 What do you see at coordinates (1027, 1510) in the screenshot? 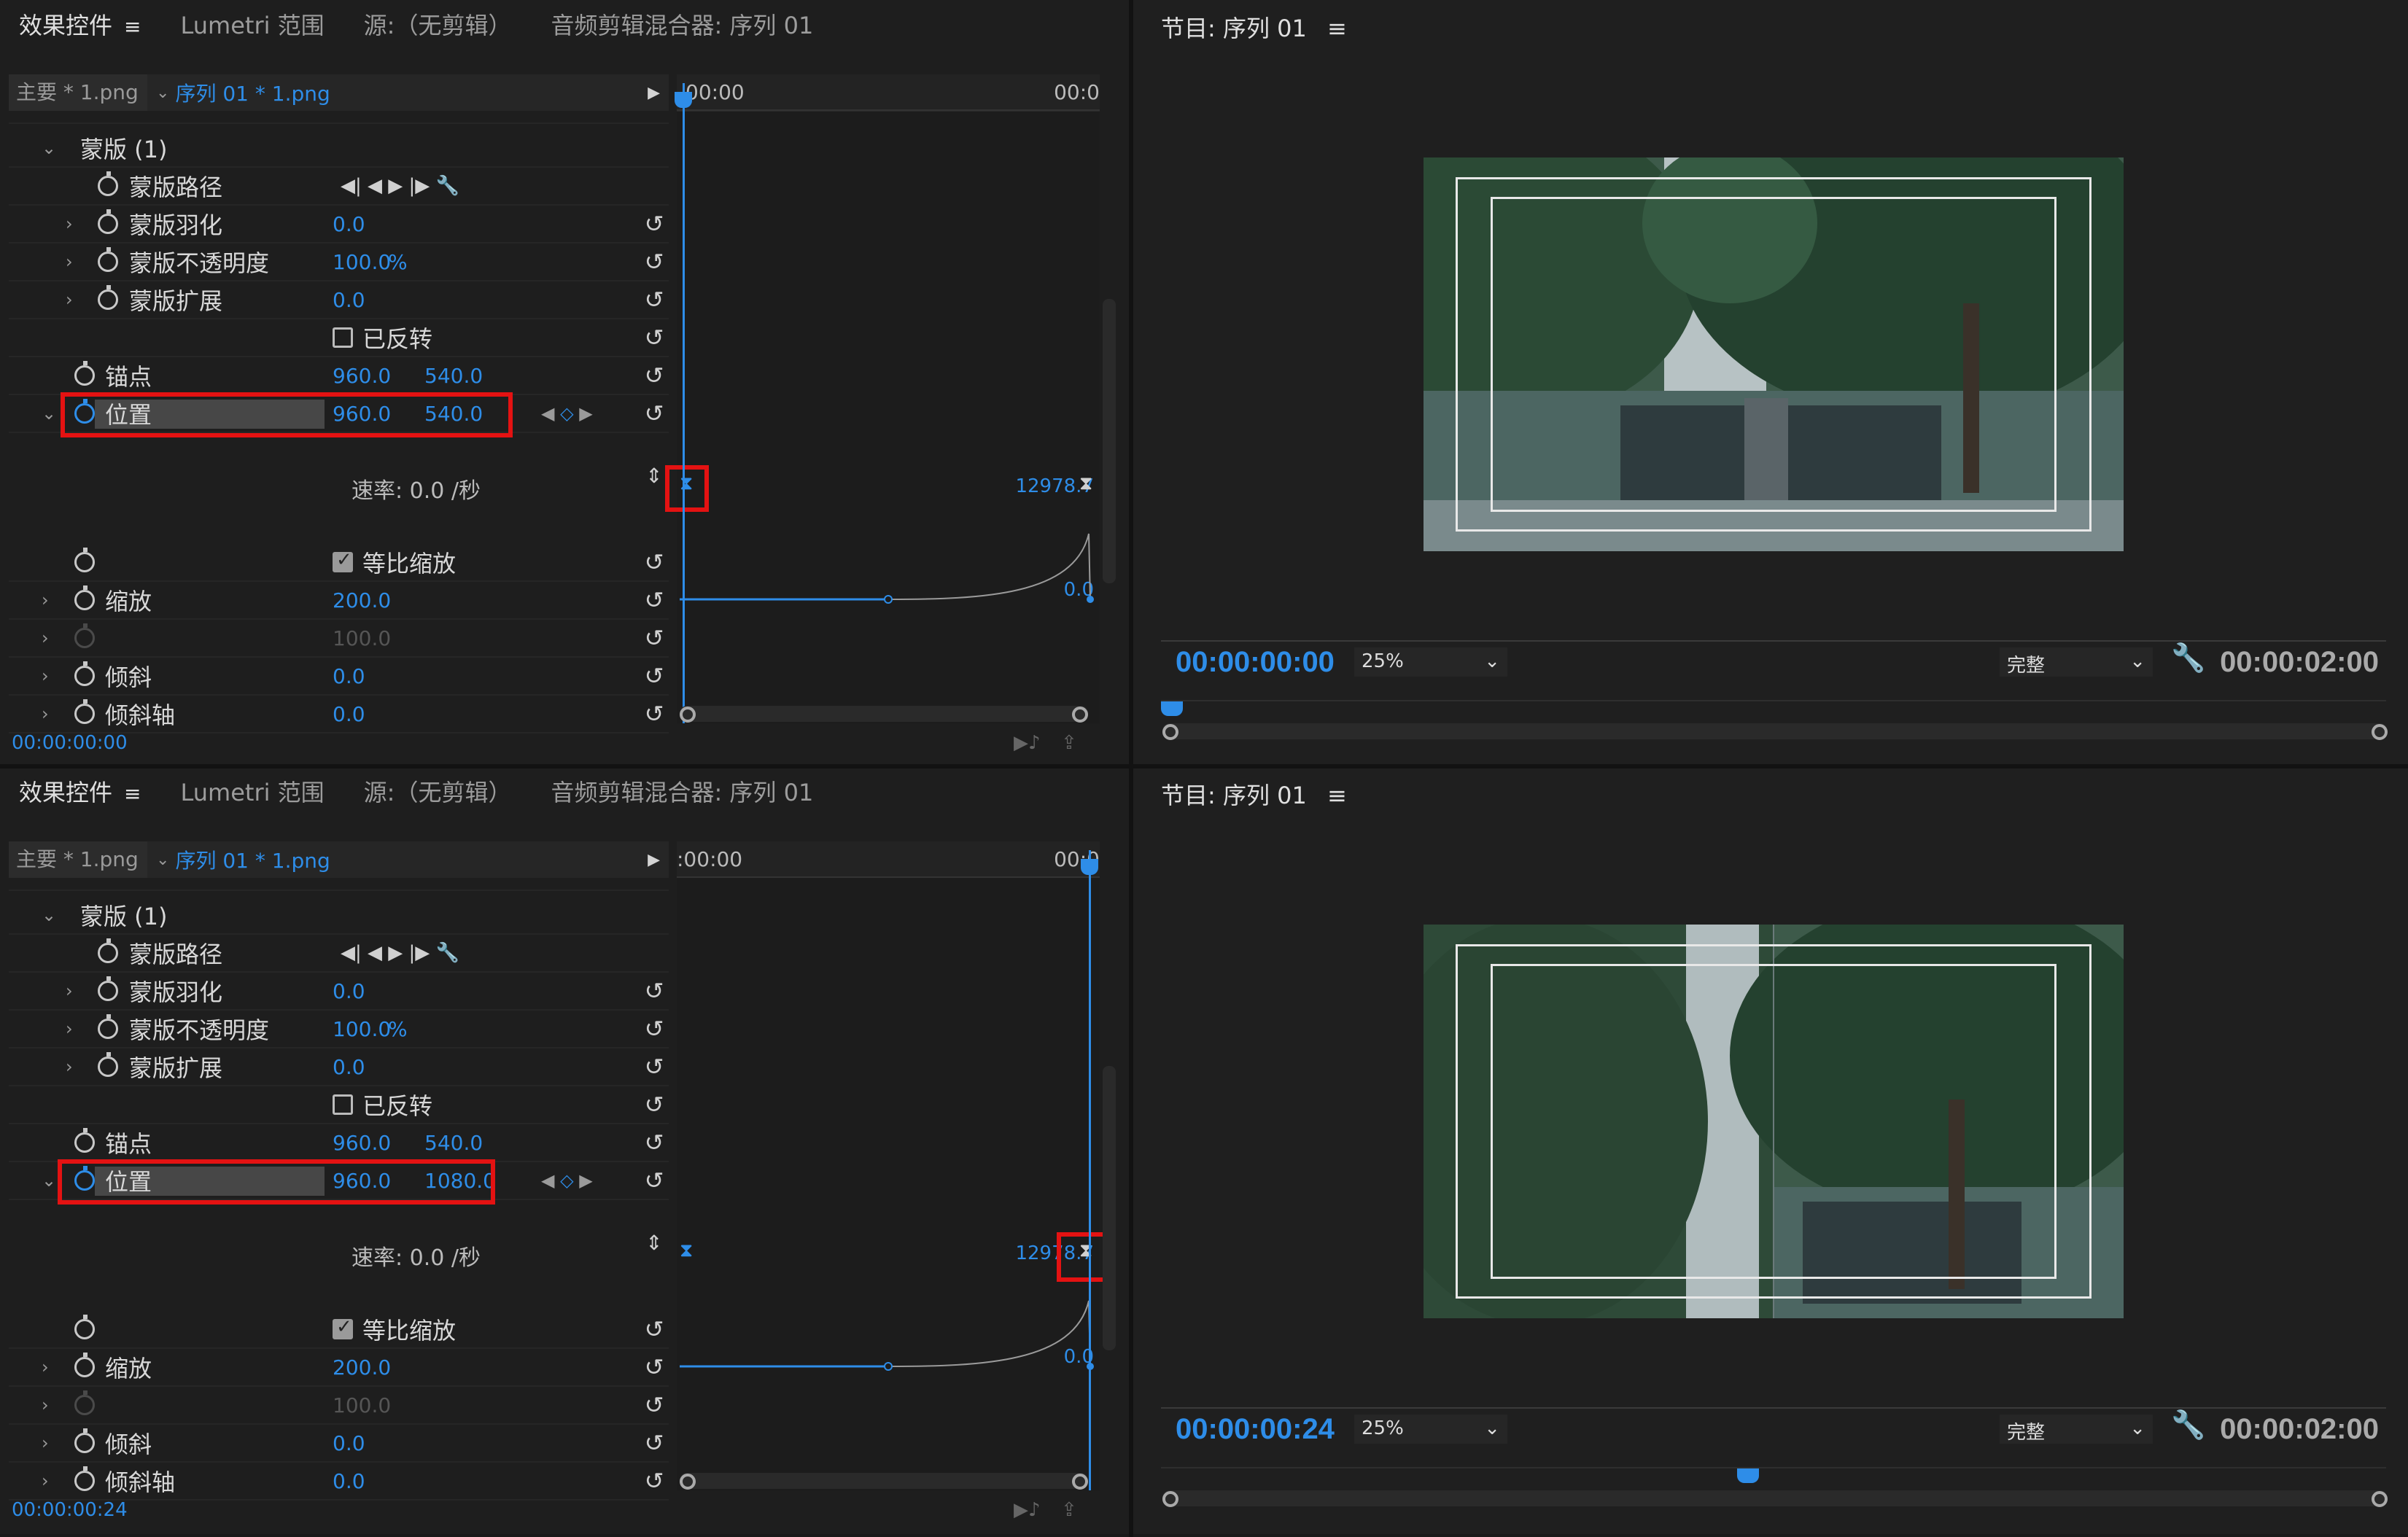
I see `play-audio-icon: ▶♪` at bounding box center [1027, 1510].